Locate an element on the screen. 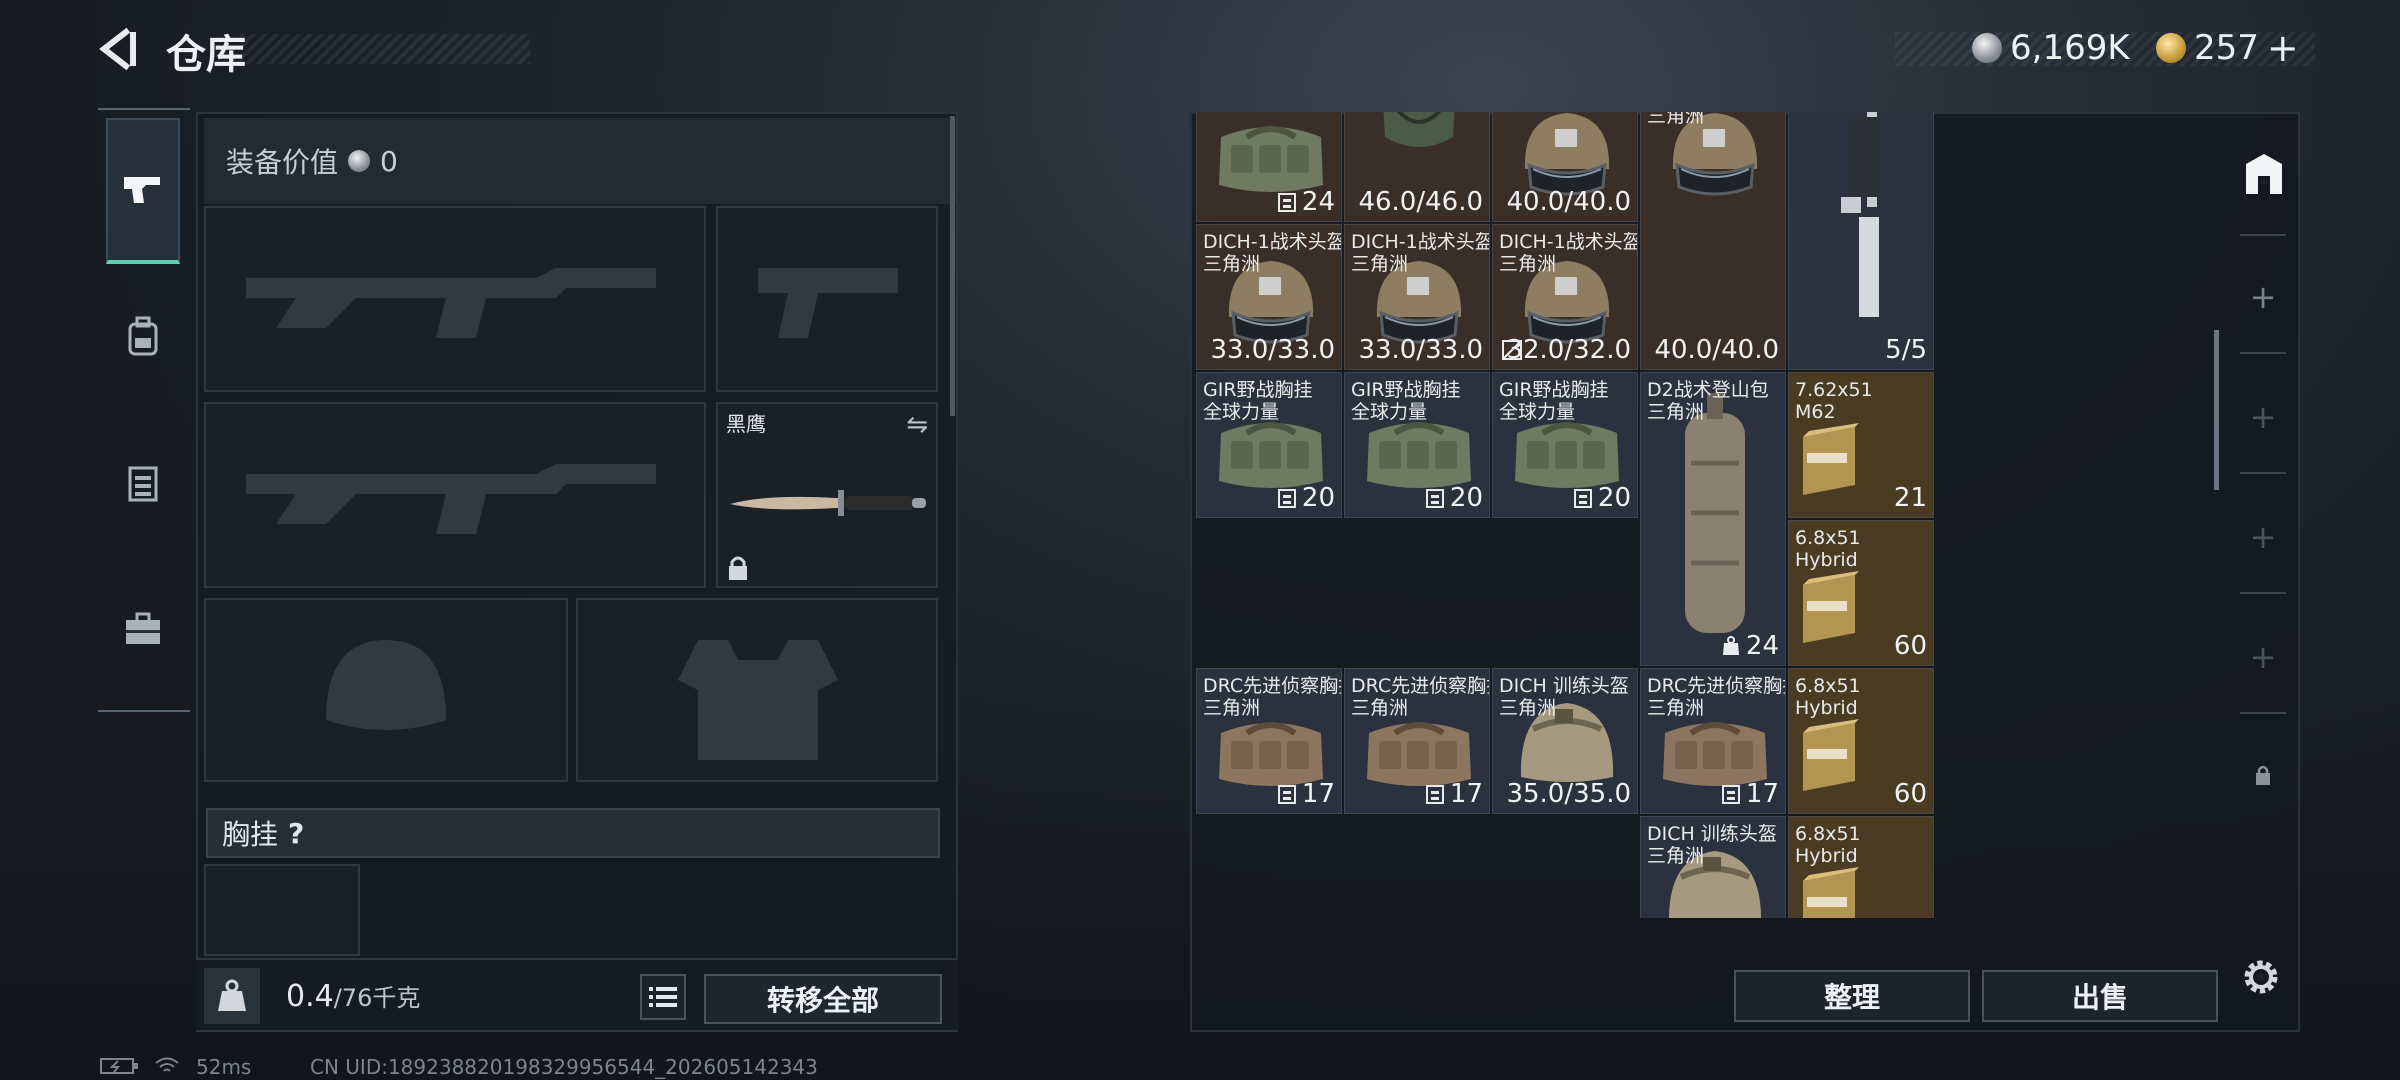 Image resolution: width=2400 pixels, height=1080 pixels. carry-weight: 0.4/76千克 is located at coordinates (353, 996).